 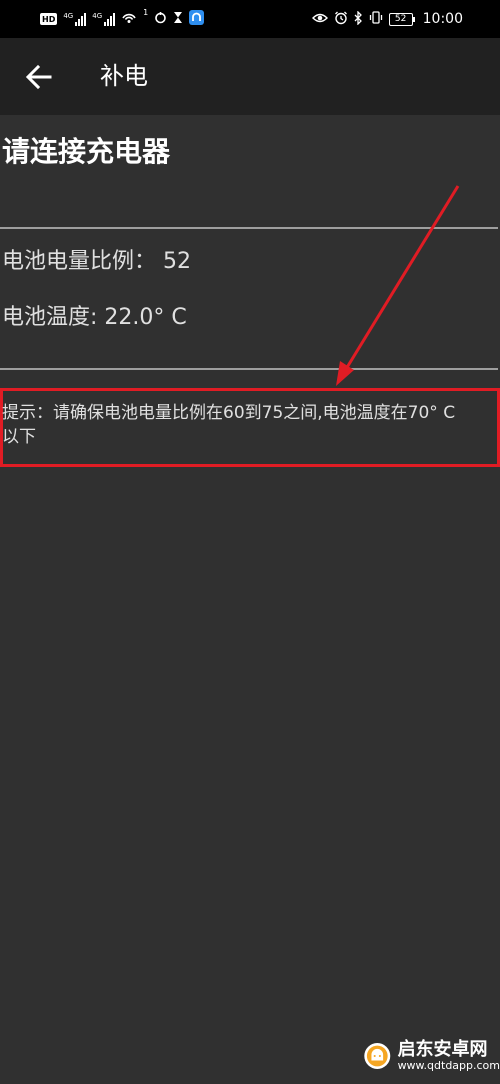 What do you see at coordinates (229, 425) in the screenshot?
I see `hint-text: 提示：请确保电池电量比例在60到75之间,电池温度在70° C以下` at bounding box center [229, 425].